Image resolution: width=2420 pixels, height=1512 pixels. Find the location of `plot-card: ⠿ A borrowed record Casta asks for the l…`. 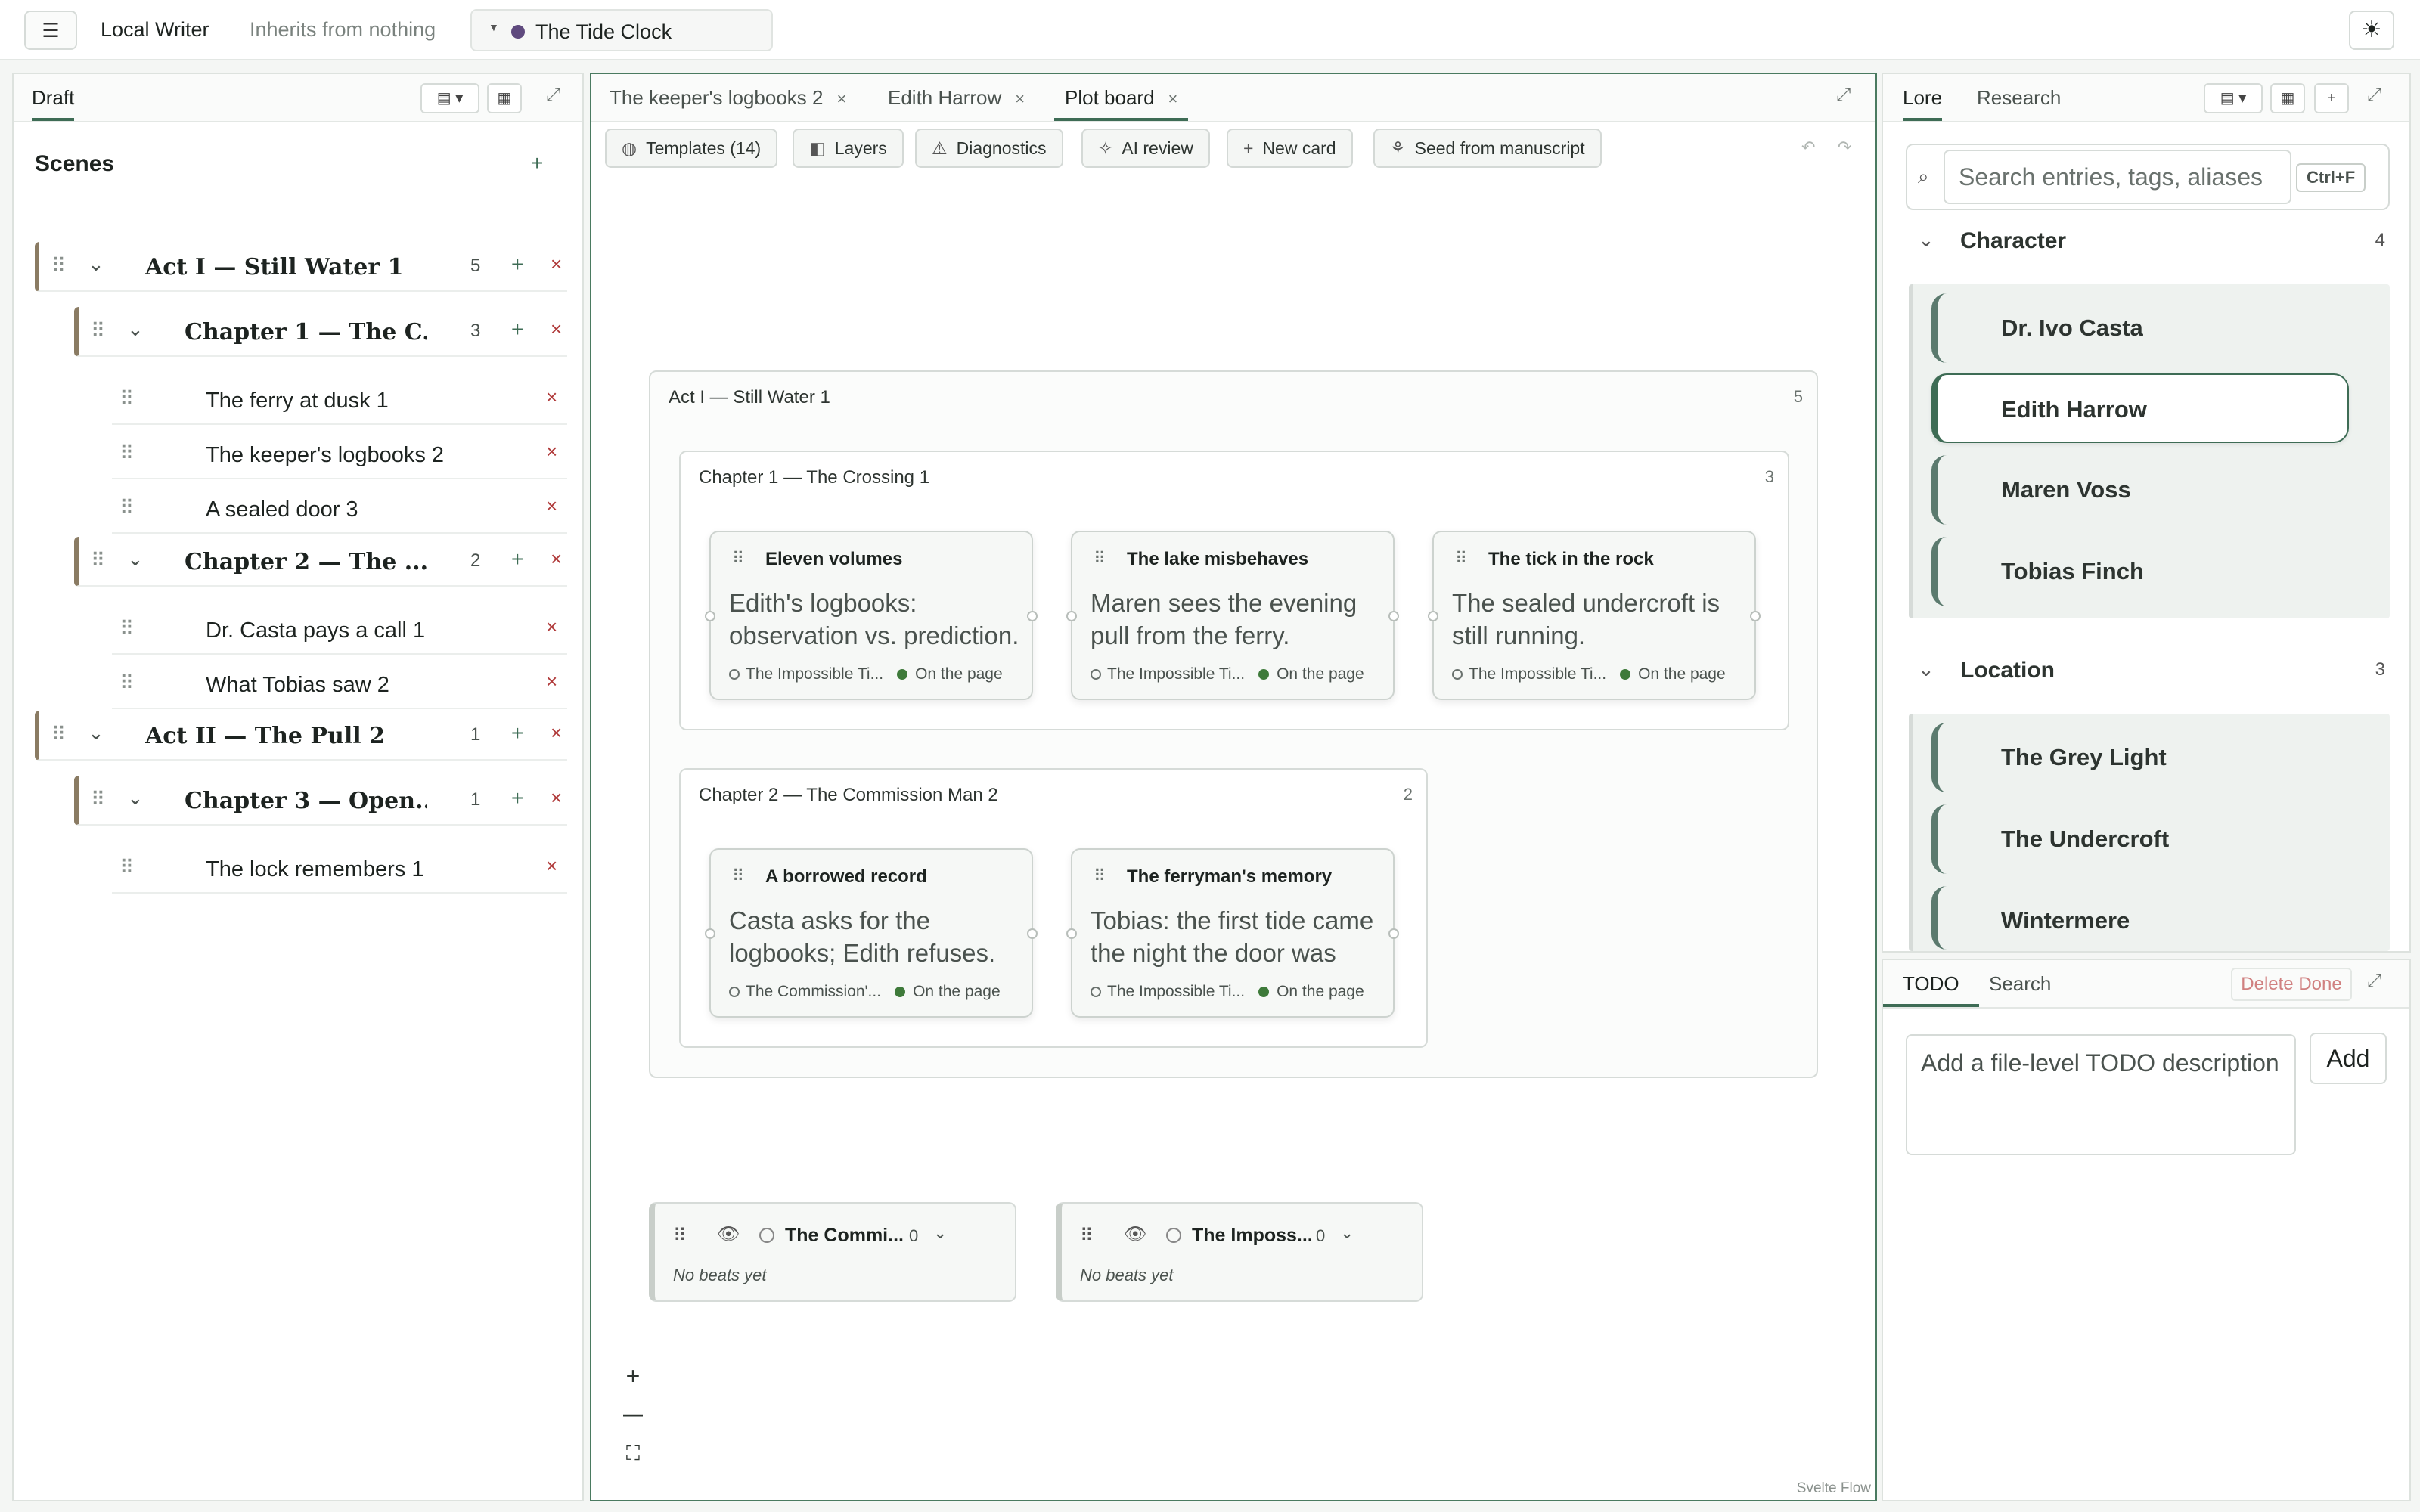

plot-card: ⠿ A borrowed record Casta asks for the l… is located at coordinates (871, 933).